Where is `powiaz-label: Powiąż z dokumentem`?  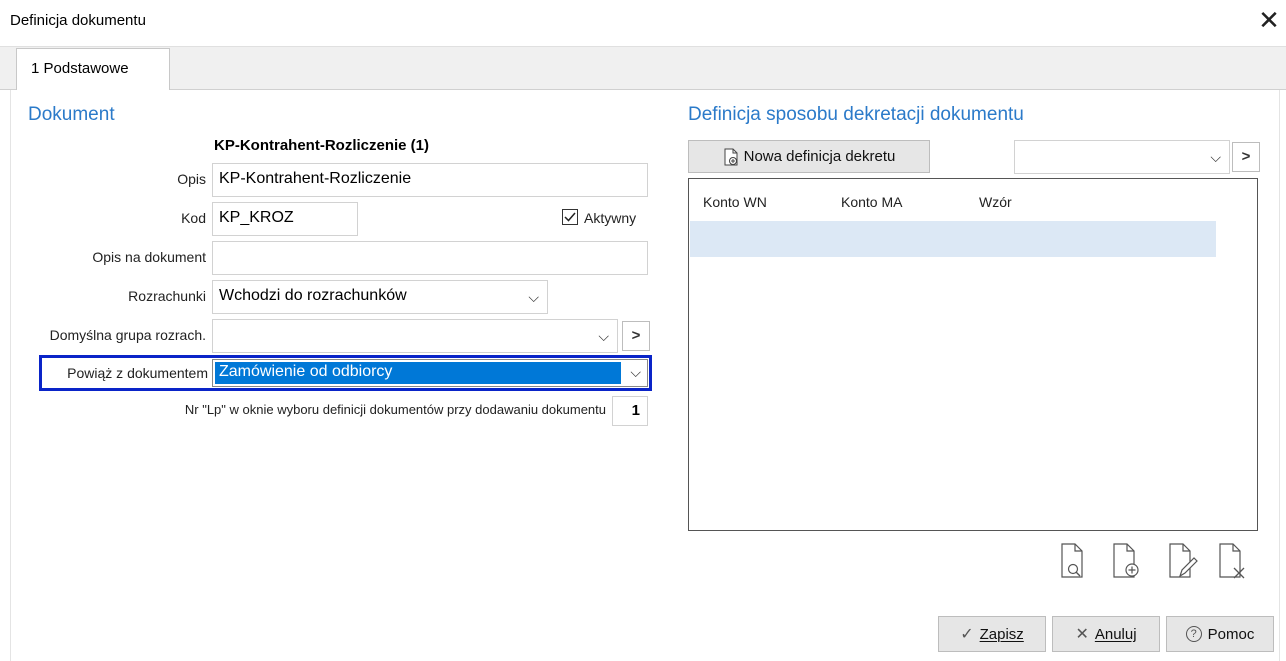 powiaz-label: Powiąż z dokumentem is located at coordinates (137, 373).